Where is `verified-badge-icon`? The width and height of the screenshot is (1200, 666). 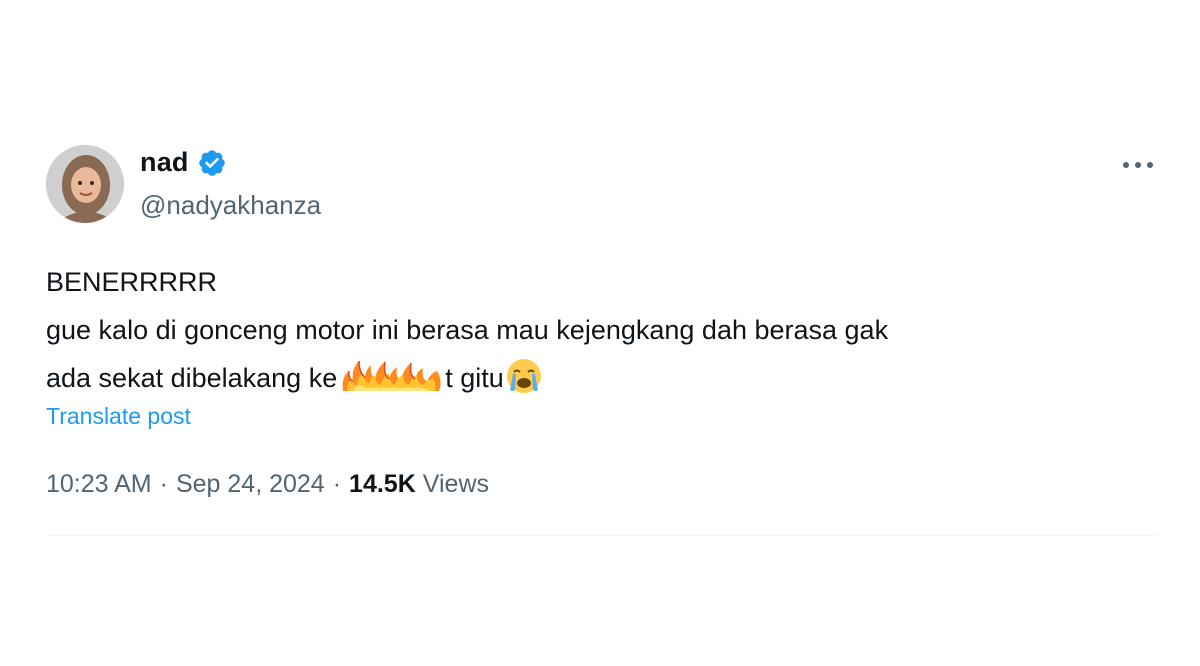 verified-badge-icon is located at coordinates (212, 163).